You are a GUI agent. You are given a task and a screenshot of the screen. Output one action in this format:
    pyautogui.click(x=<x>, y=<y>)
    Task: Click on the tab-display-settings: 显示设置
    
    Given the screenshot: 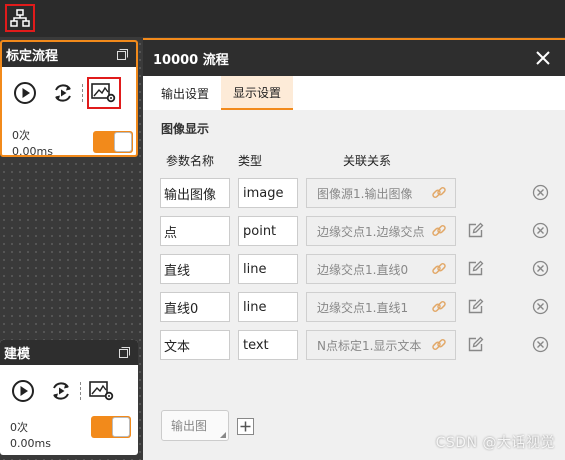 What is the action you would take?
    pyautogui.click(x=257, y=93)
    